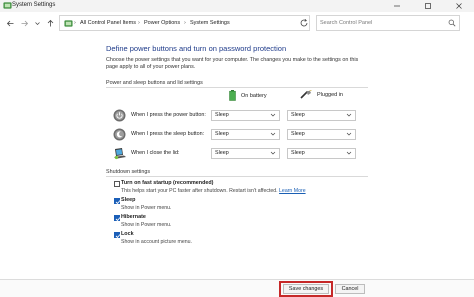  Describe the element at coordinates (127, 234) in the screenshot. I see `lock-option-label: Lock` at that location.